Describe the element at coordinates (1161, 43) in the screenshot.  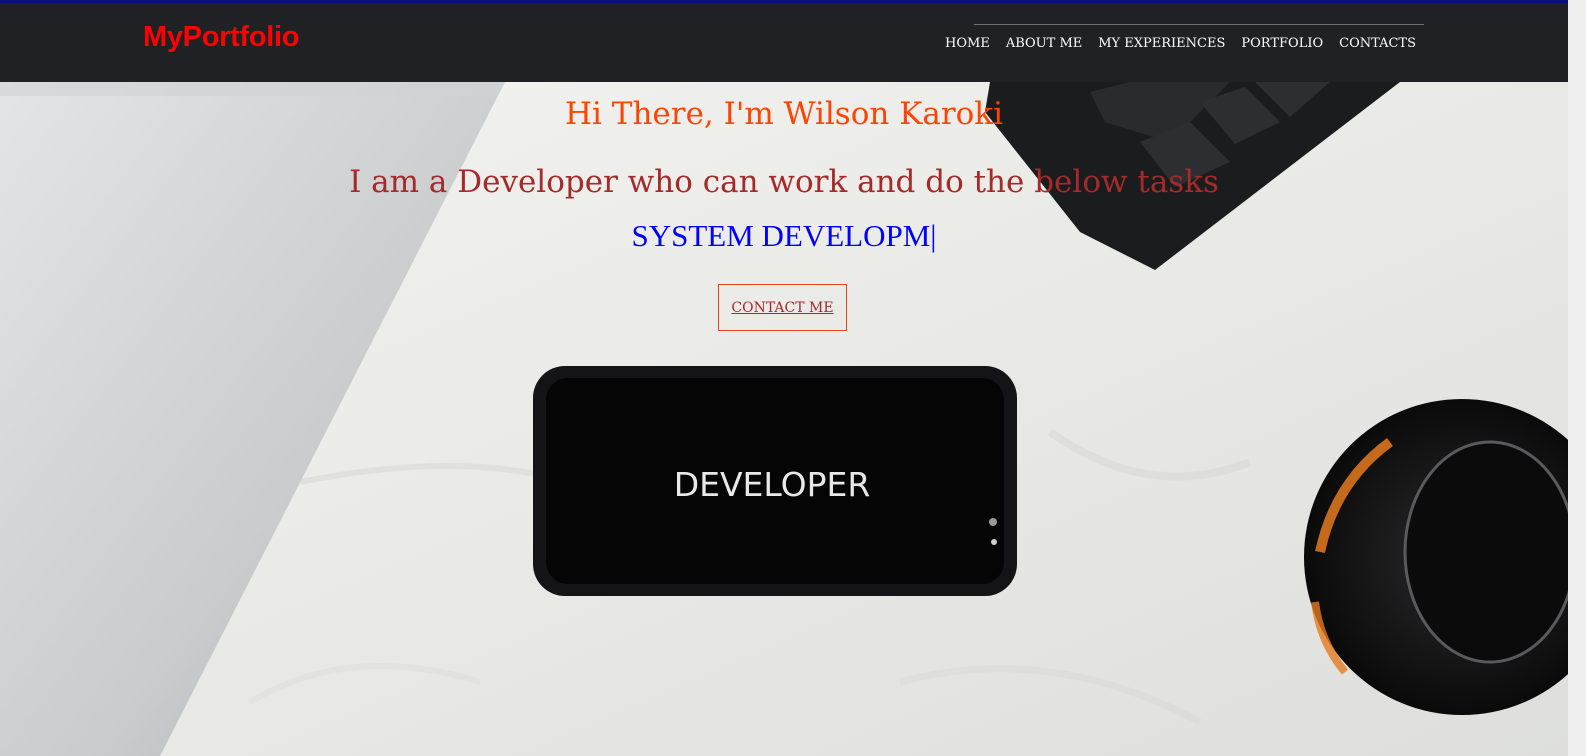
I see `nav-link-my-experiences: MY EXPERIENCES` at that location.